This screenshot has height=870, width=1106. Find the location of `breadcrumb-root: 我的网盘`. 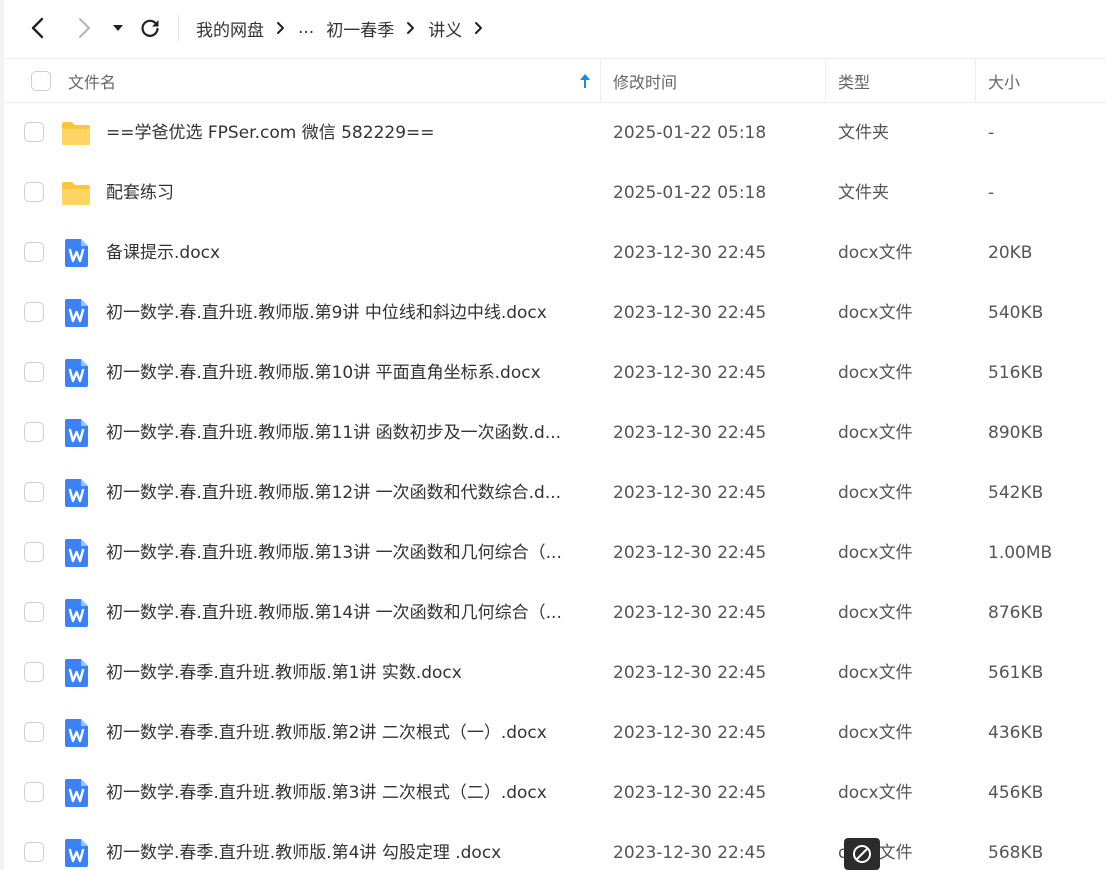

breadcrumb-root: 我的网盘 is located at coordinates (230, 28).